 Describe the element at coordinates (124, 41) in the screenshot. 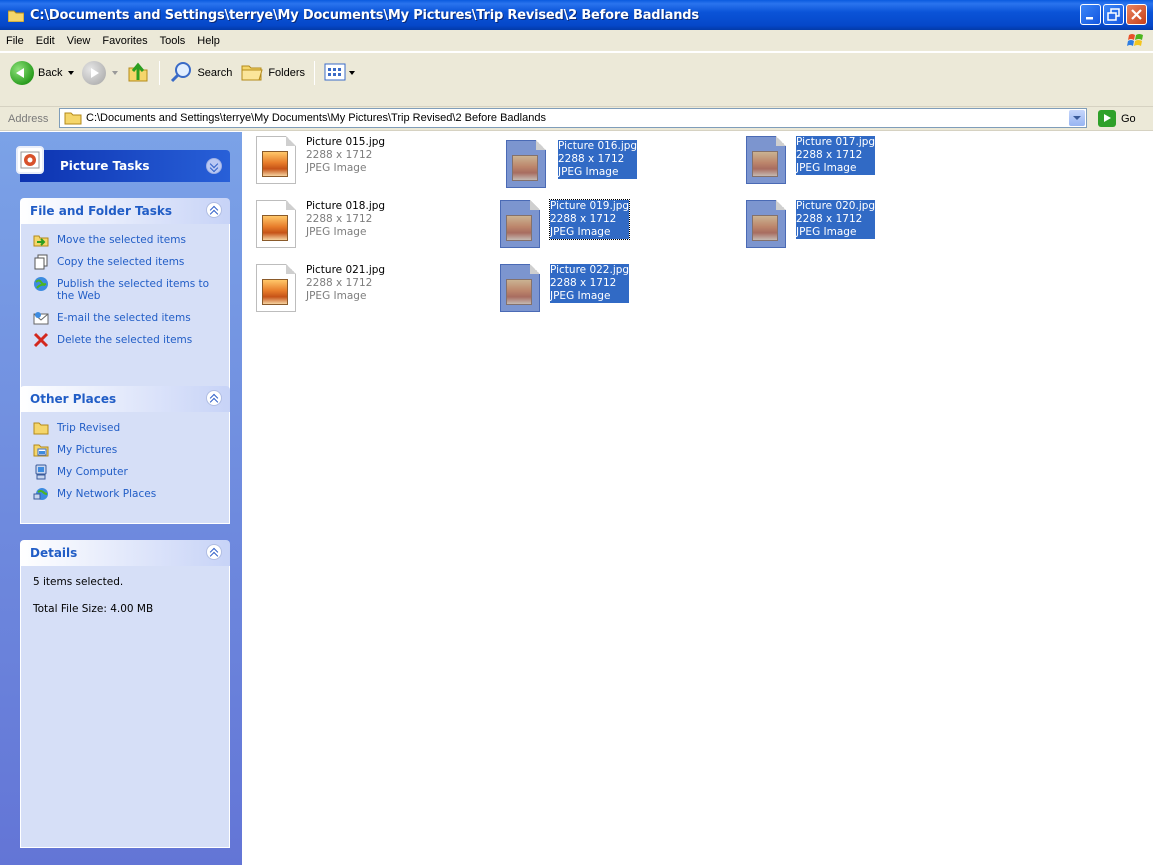

I see `menu-favorites: Favorites` at that location.